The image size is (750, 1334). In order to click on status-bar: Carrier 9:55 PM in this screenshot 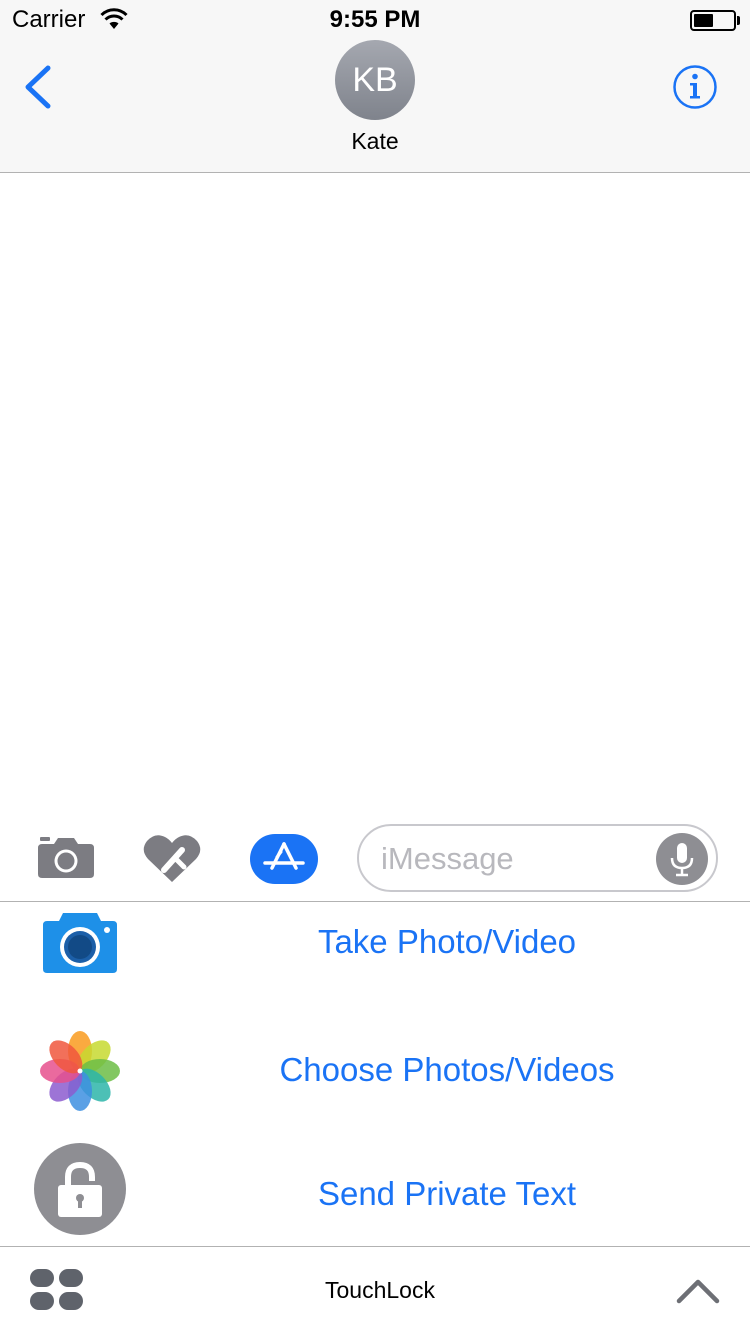, I will do `click(375, 20)`.